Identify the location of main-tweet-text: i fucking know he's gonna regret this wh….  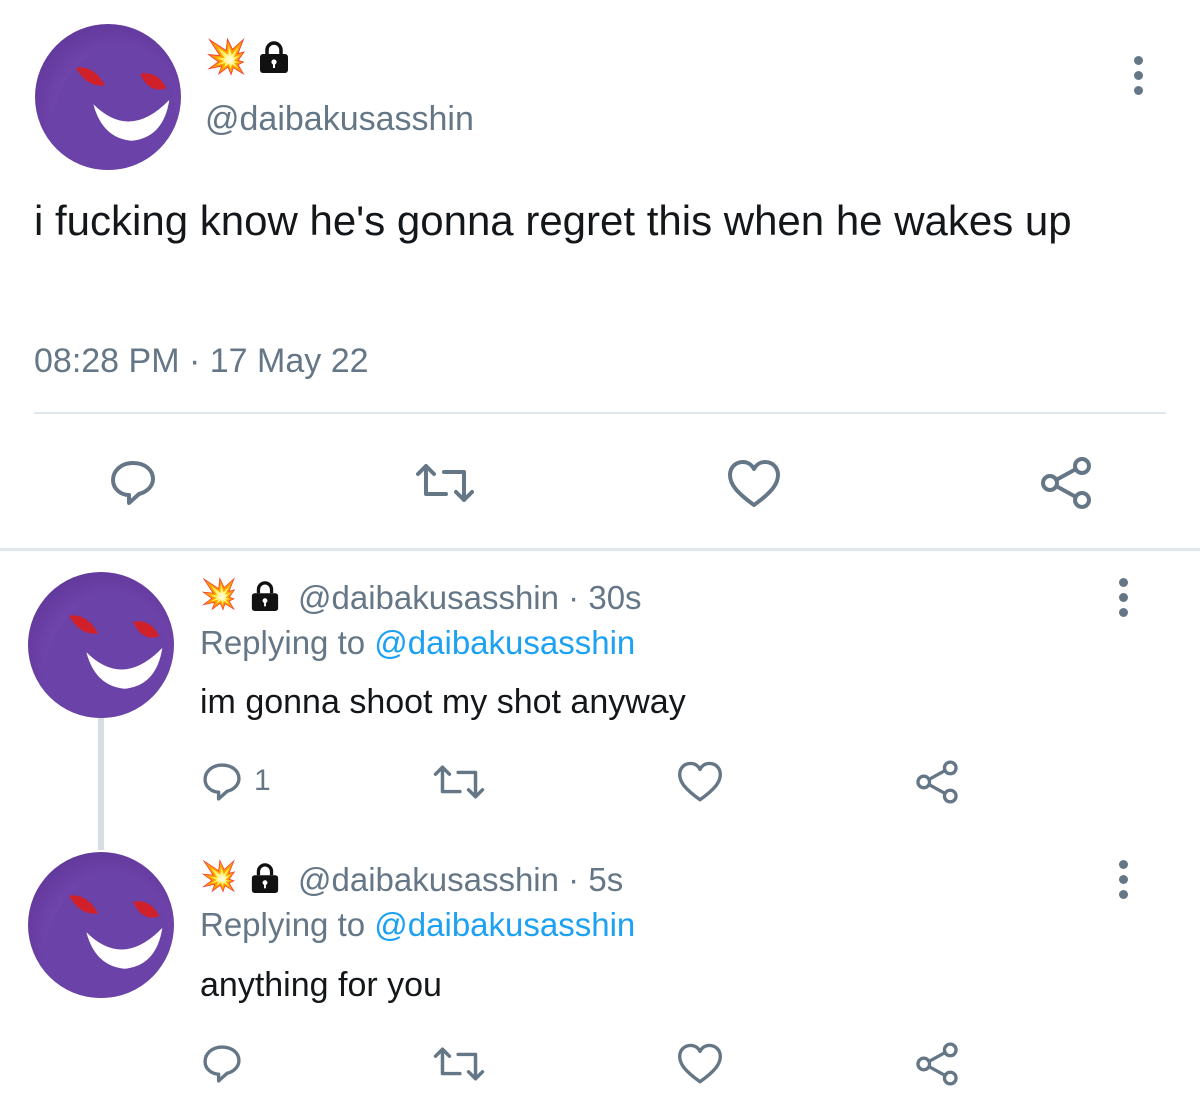
(553, 220).